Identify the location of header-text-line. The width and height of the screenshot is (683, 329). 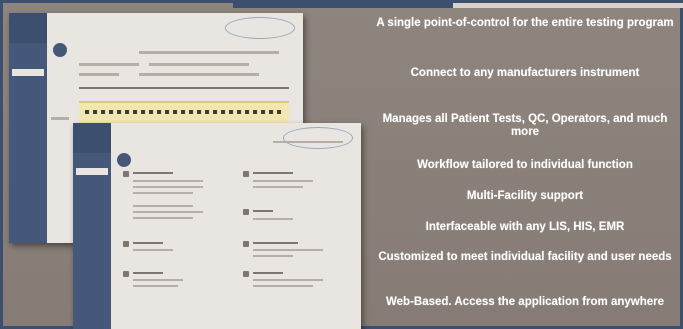
(308, 142).